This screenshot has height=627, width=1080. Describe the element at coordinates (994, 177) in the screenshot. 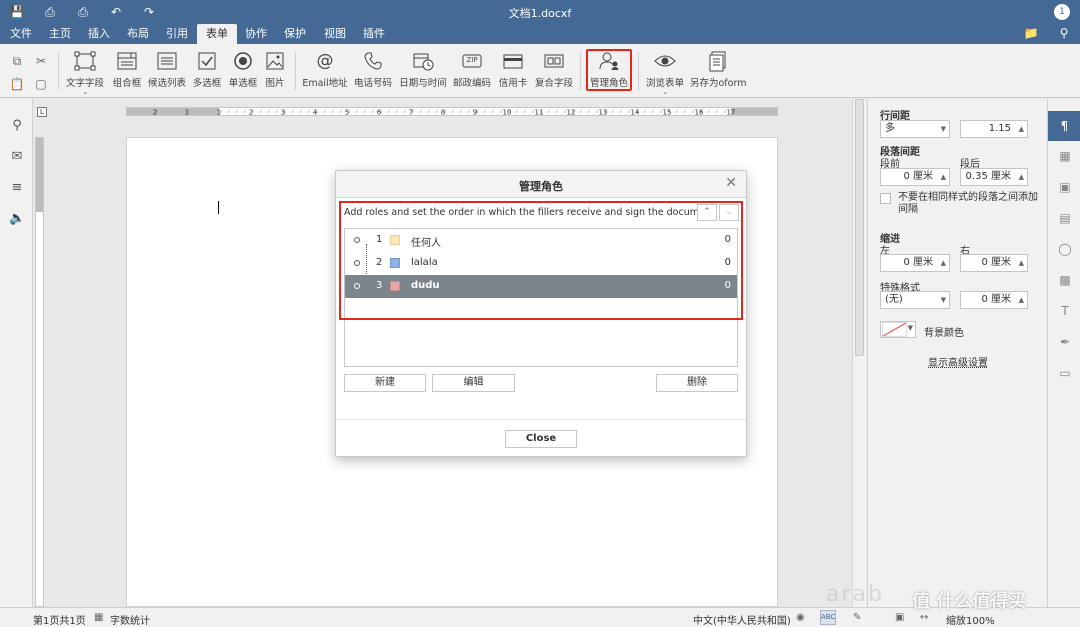

I see `spacing-after-field: 0.35 厘米 ▲` at that location.